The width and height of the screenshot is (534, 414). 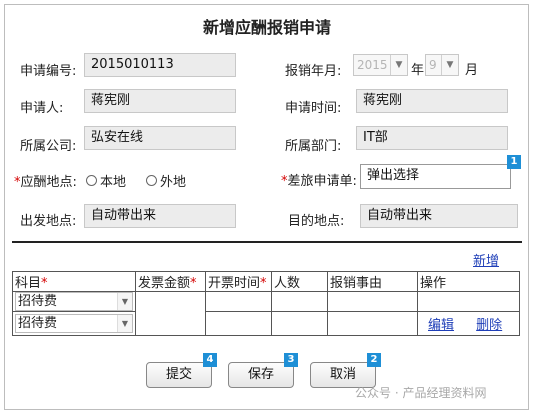 I want to click on reimburse-month-label: 报销年月:, so click(x=313, y=71).